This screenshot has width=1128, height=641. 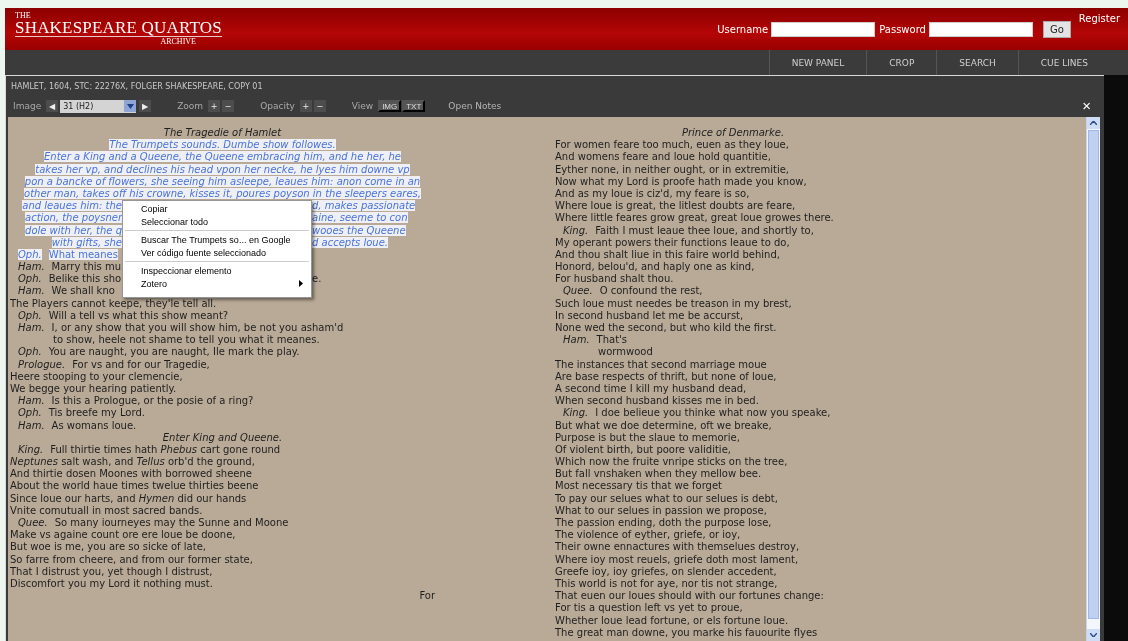 I want to click on scroll-down-icon, so click(x=1093, y=635).